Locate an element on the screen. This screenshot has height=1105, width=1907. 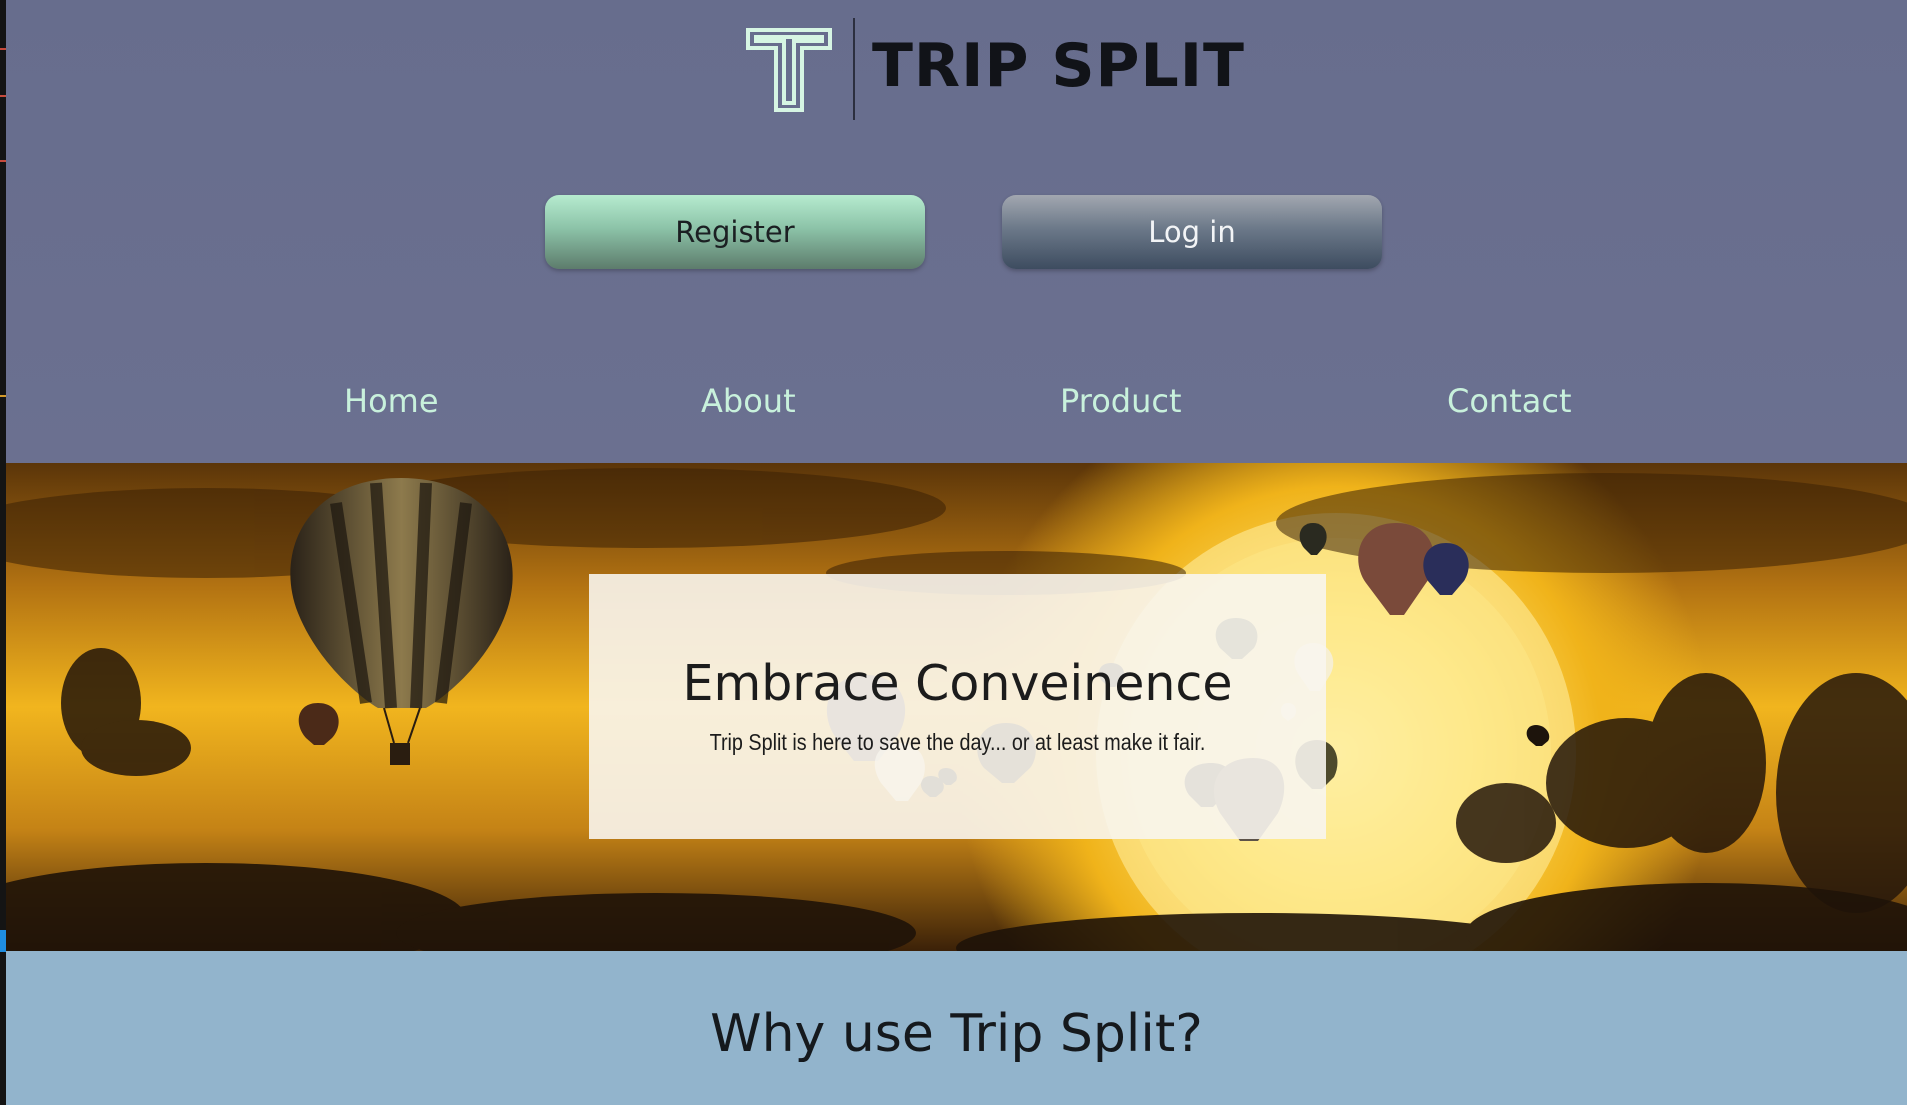
why-section: Why use Trip Split? is located at coordinates (956, 1028).